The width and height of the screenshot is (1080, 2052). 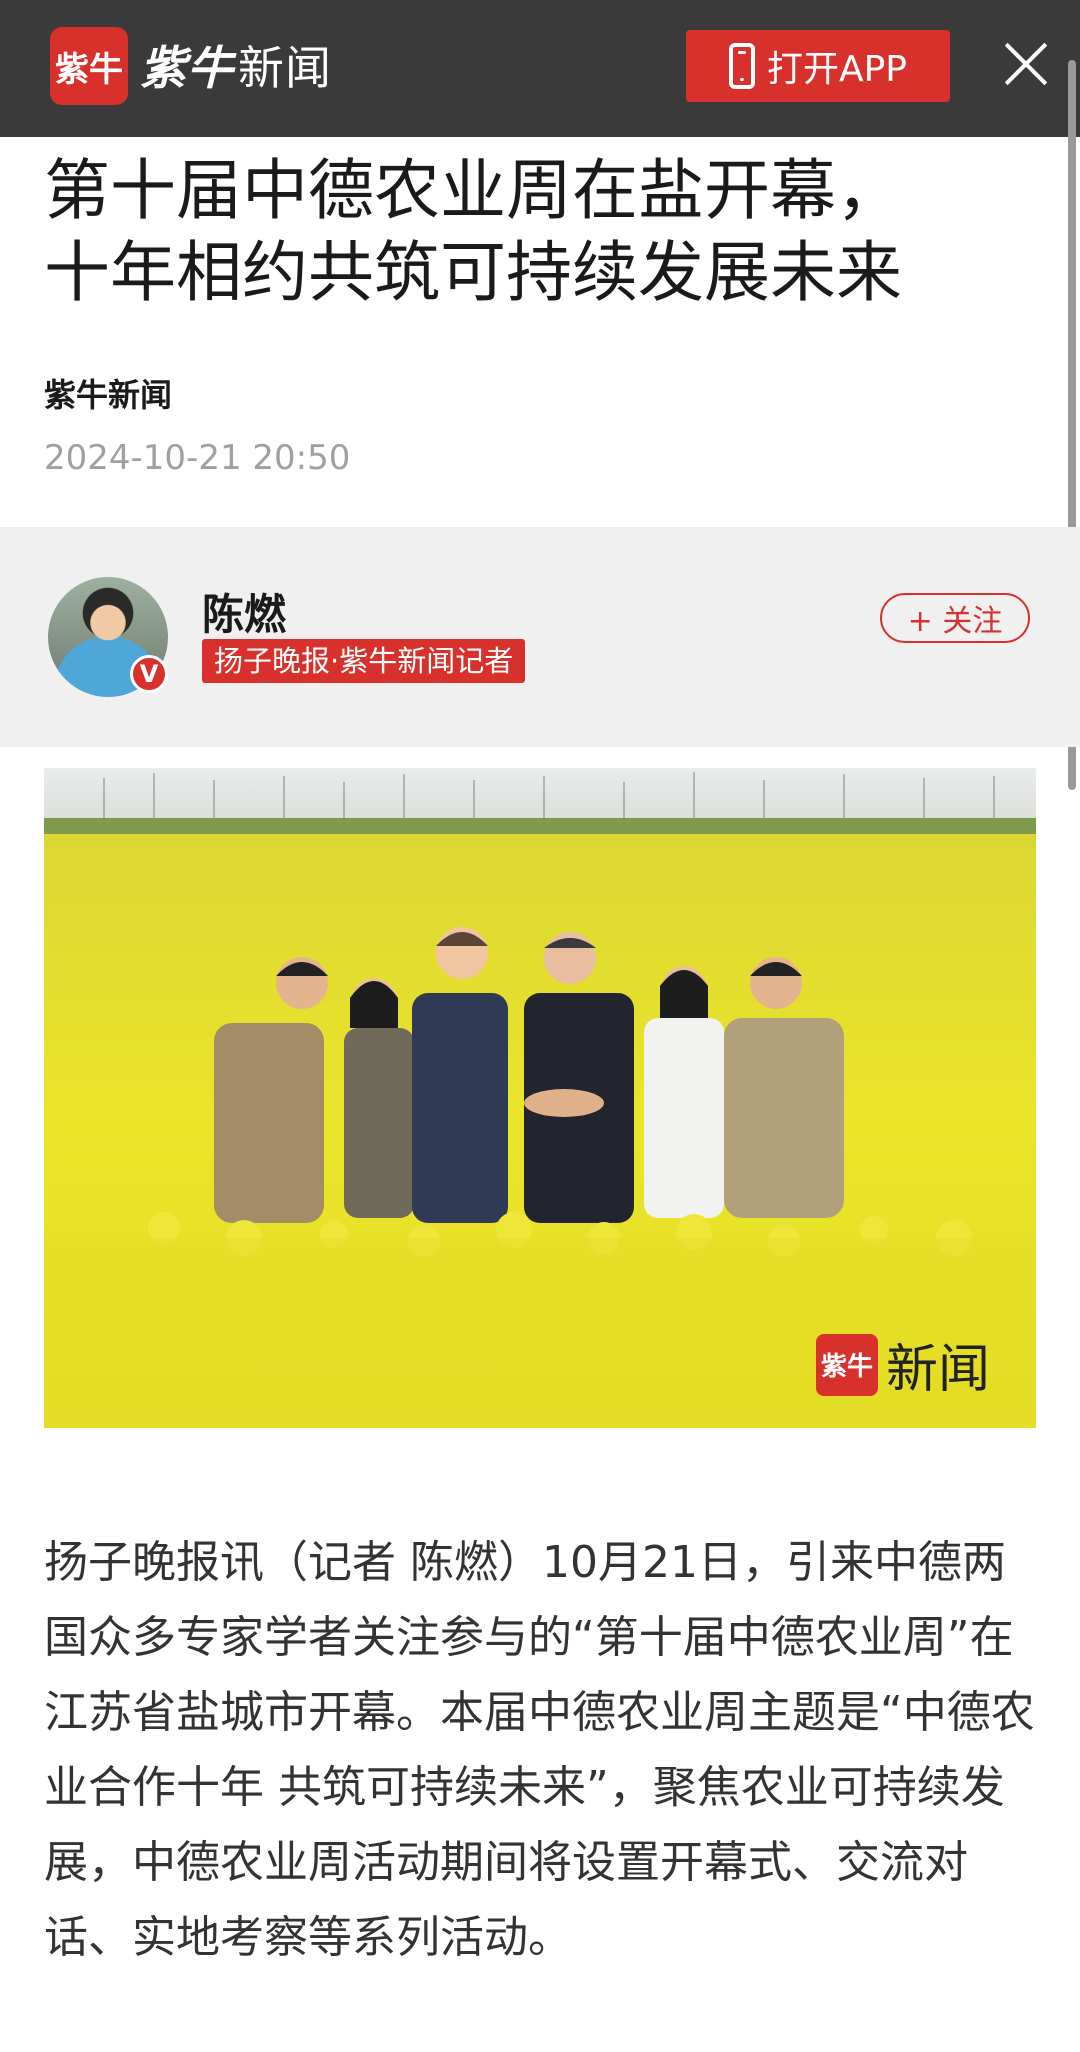 I want to click on photo-watermark: 紫牛 新闻, so click(x=902, y=1364).